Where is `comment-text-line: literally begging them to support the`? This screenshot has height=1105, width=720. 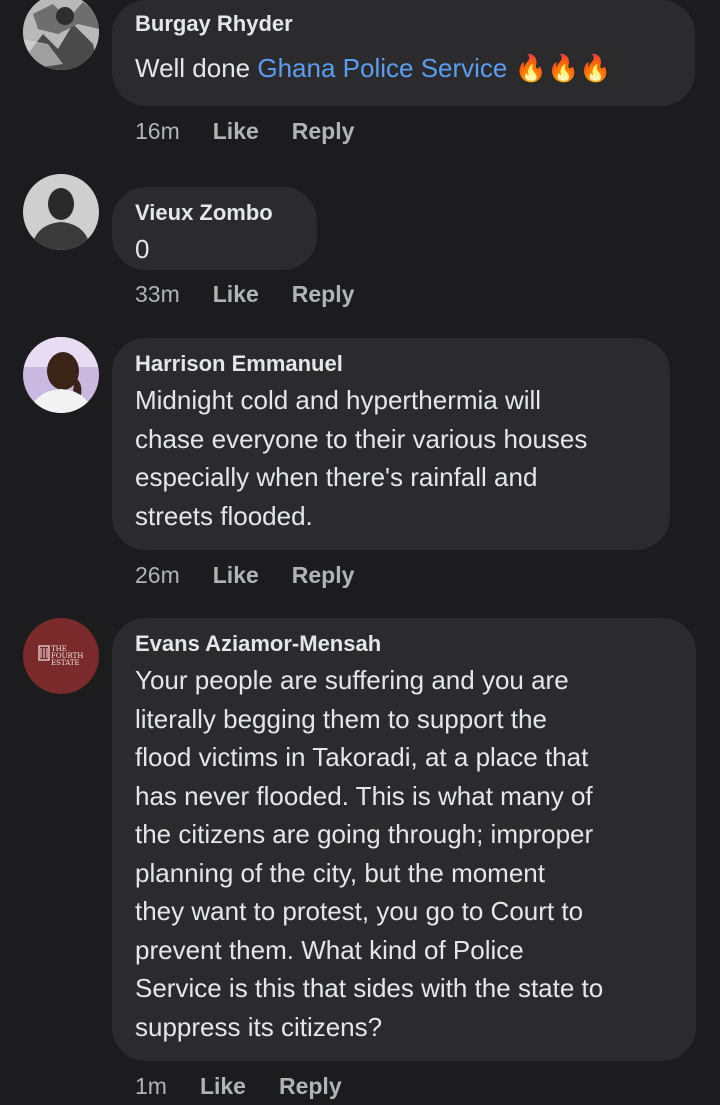
comment-text-line: literally begging them to support the is located at coordinates (341, 718).